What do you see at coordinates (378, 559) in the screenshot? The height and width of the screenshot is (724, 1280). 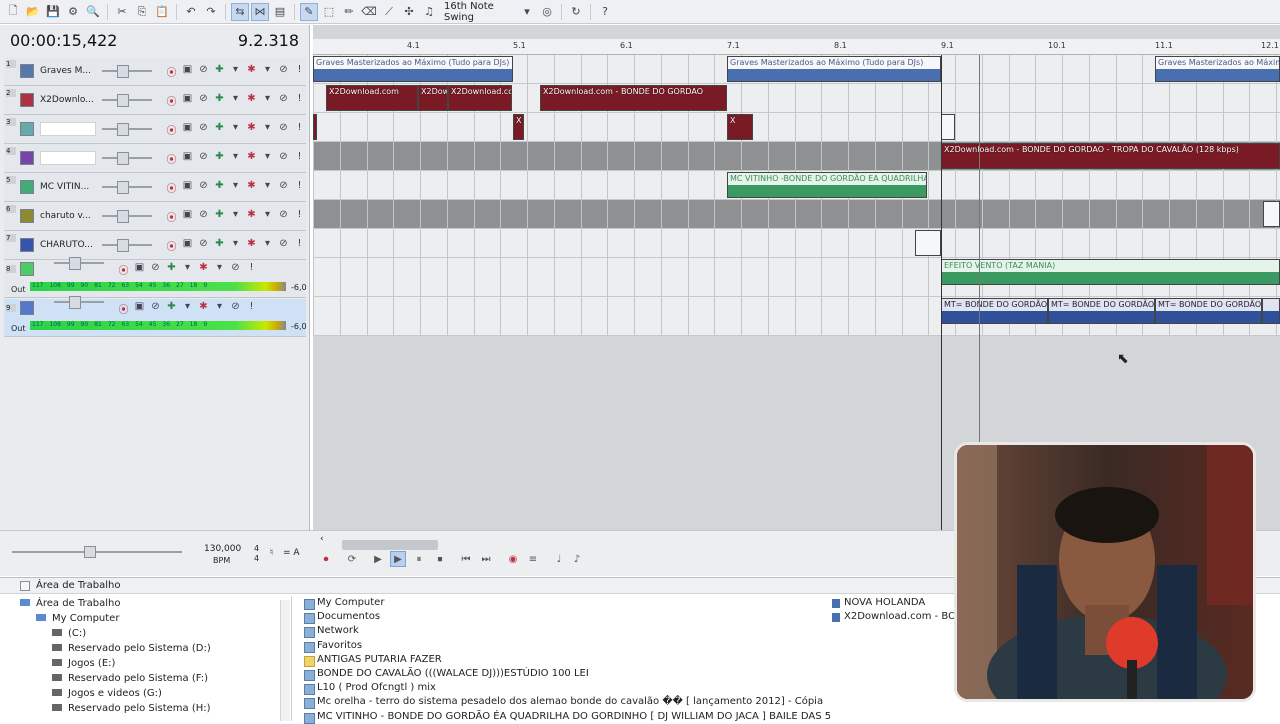 I see `play-from-start-icon: ▶` at bounding box center [378, 559].